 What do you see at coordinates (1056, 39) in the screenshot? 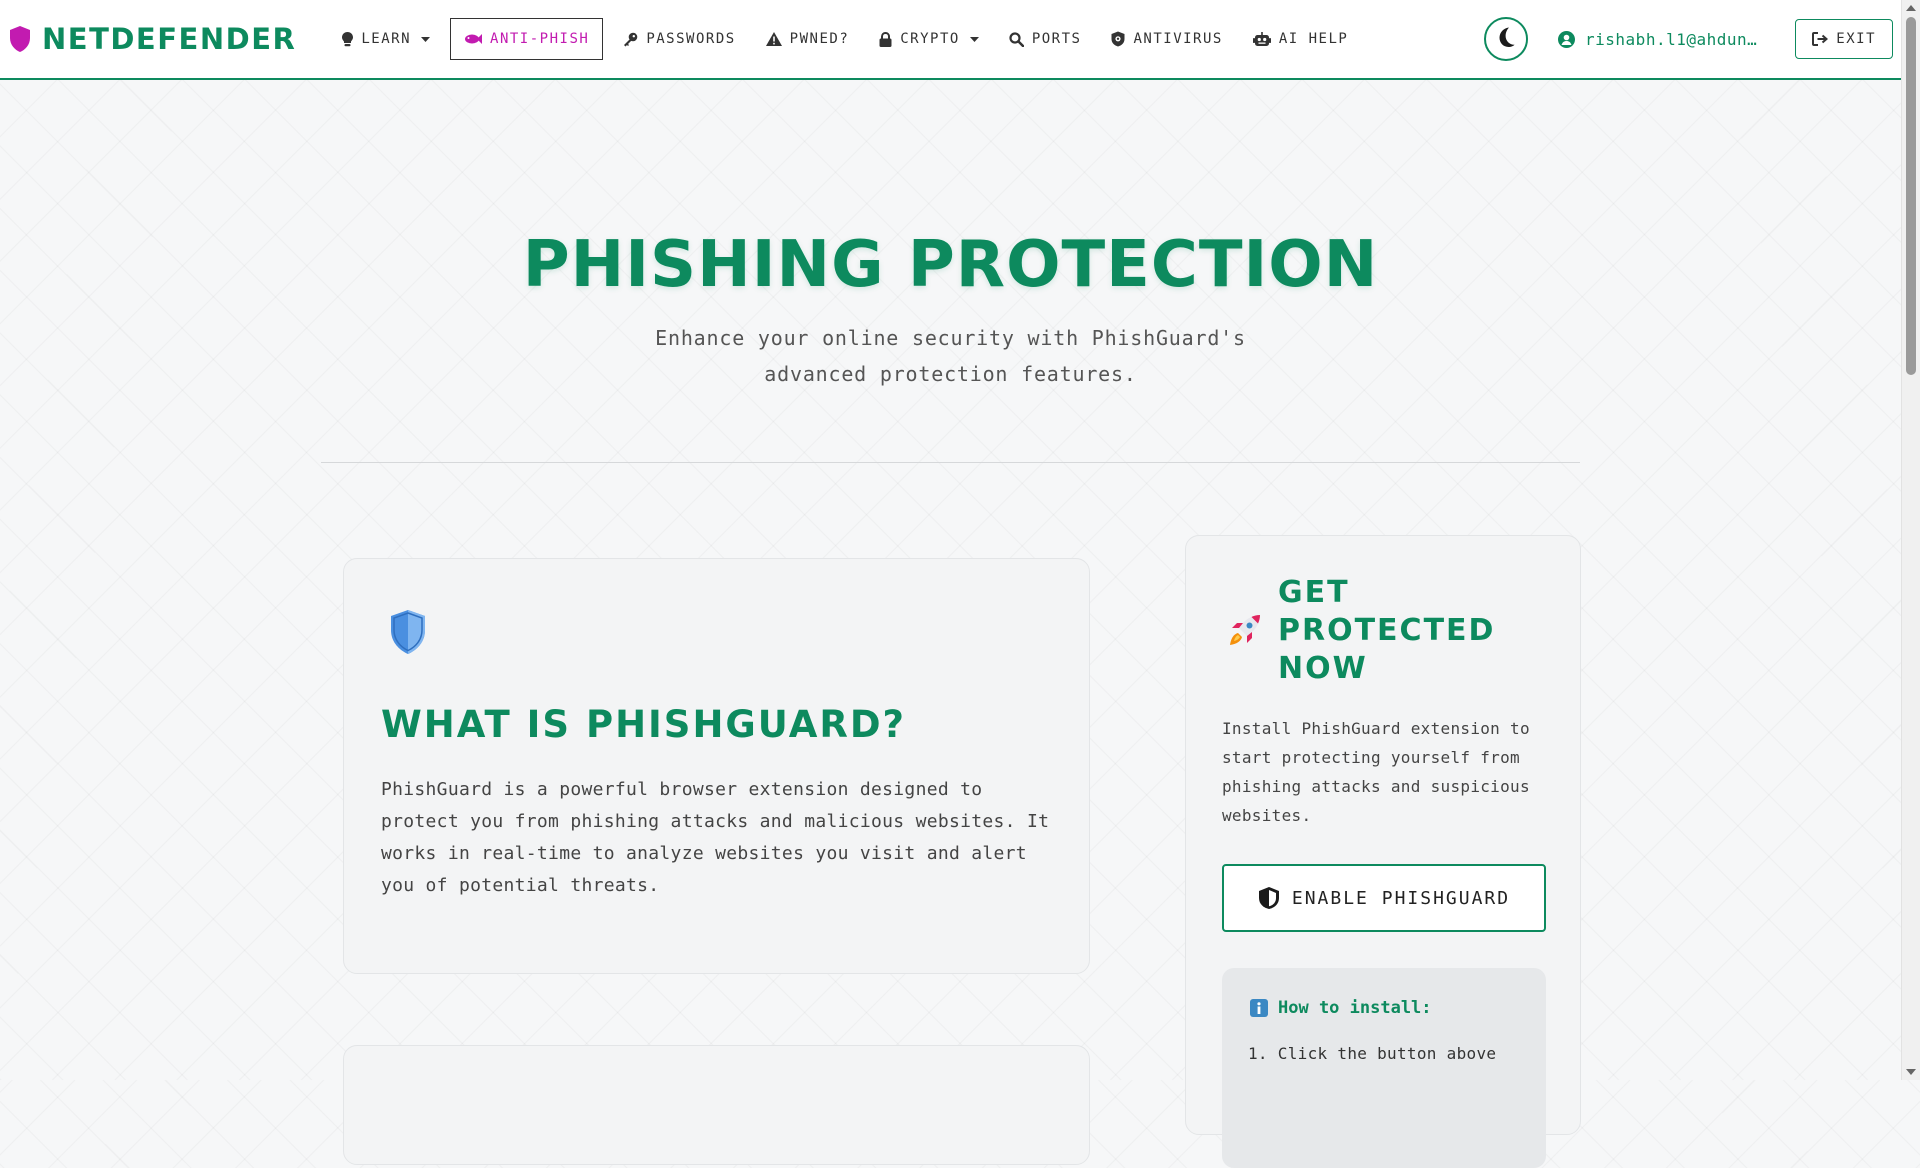
I see `nav-item-label: PORTS` at bounding box center [1056, 39].